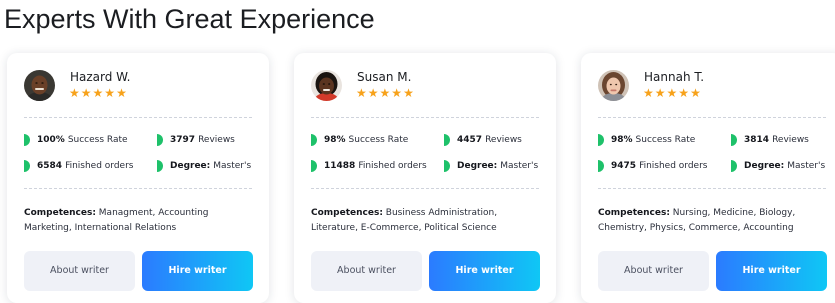  I want to click on writer-name: Susan M., so click(384, 77).